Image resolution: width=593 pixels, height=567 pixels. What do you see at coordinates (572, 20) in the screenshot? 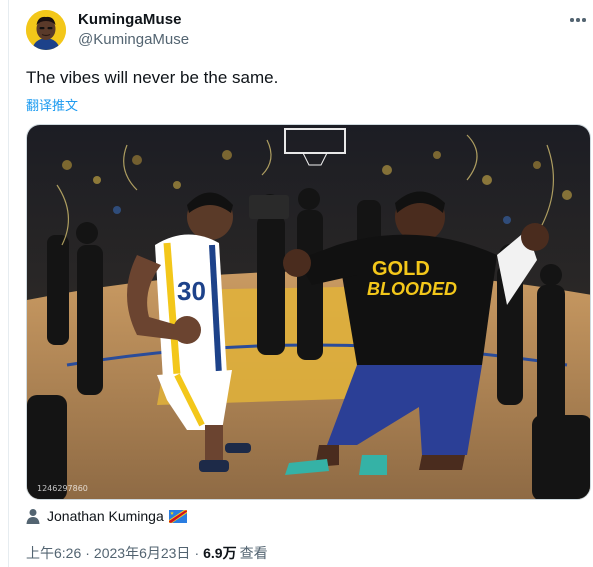
I see `more-horizontal-icon` at bounding box center [572, 20].